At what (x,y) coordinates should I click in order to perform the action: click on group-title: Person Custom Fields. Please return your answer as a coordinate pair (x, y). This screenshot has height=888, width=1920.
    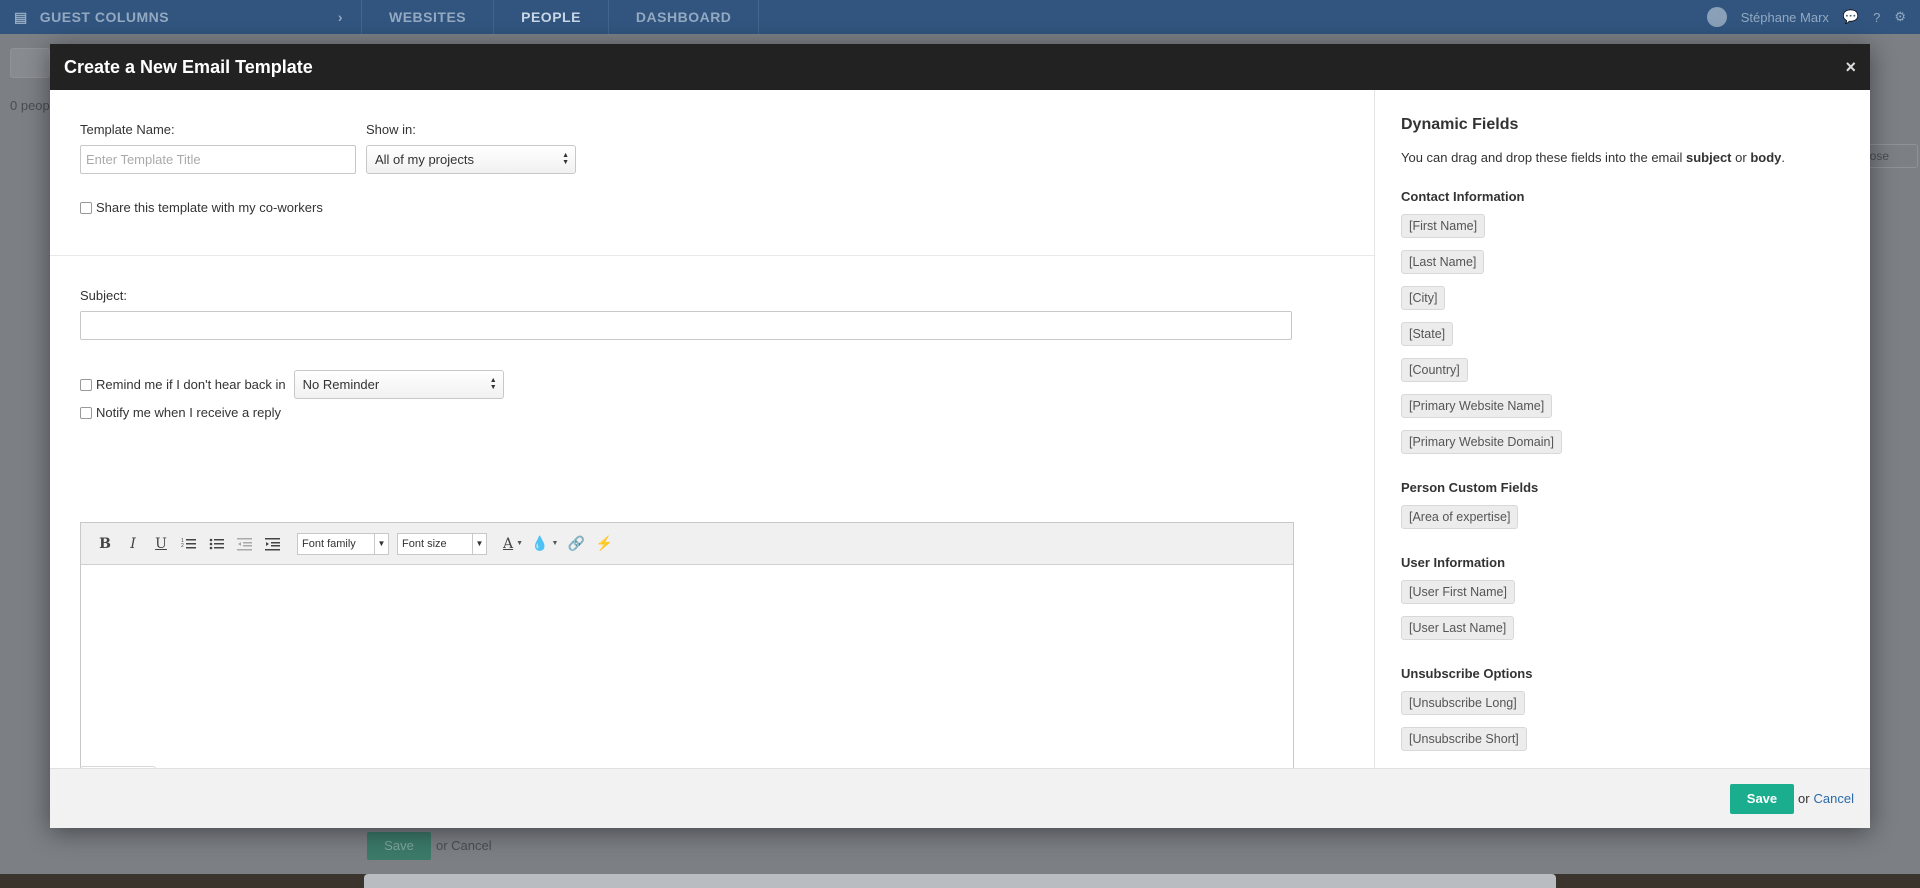
    Looking at the image, I should click on (1470, 487).